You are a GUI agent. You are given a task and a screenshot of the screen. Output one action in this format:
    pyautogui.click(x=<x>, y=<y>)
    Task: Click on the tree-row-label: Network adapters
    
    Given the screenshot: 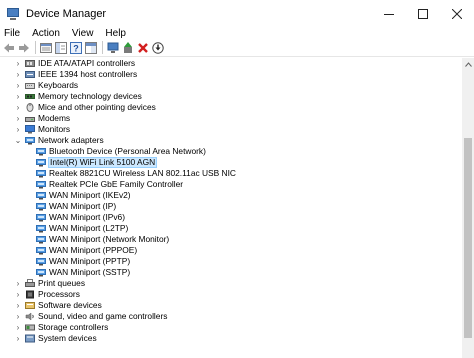 What is the action you would take?
    pyautogui.click(x=71, y=140)
    